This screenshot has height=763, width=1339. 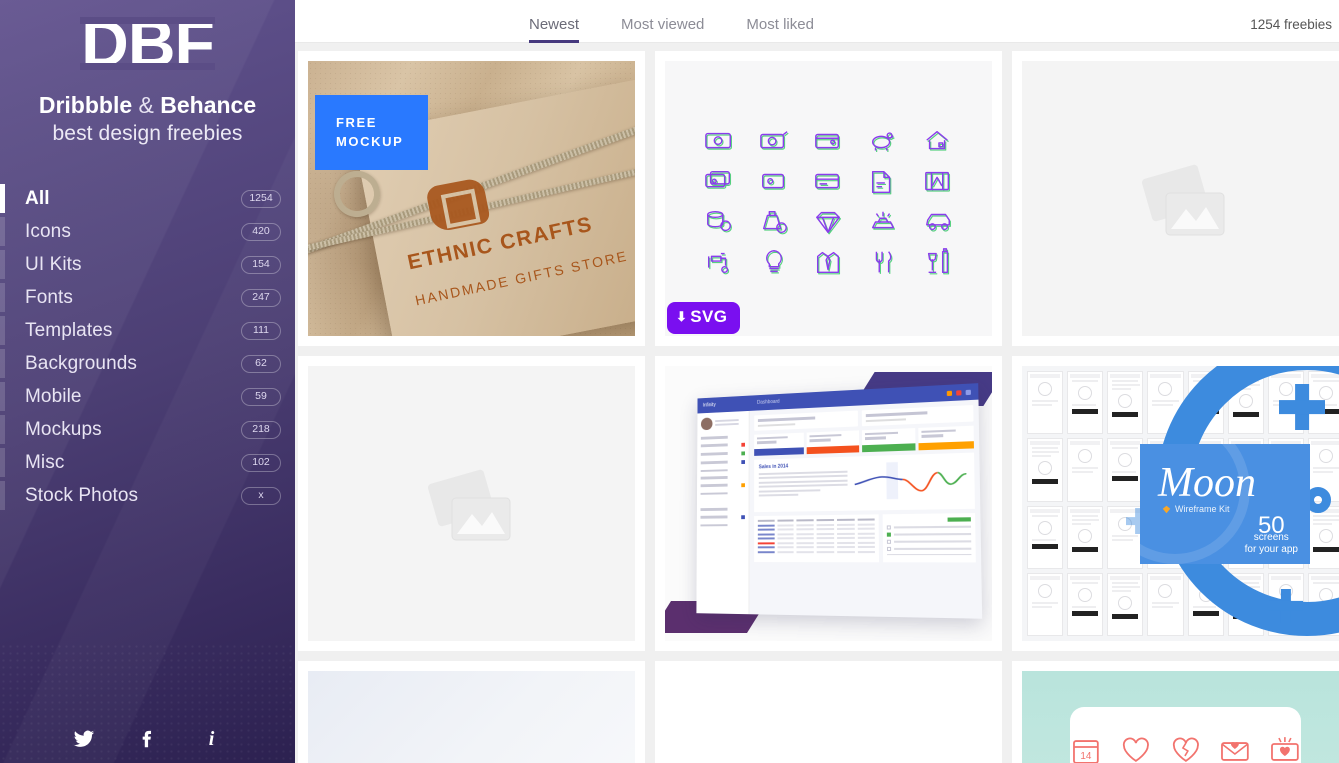 I want to click on valentine-thumbnail: 14, so click(x=1180, y=717).